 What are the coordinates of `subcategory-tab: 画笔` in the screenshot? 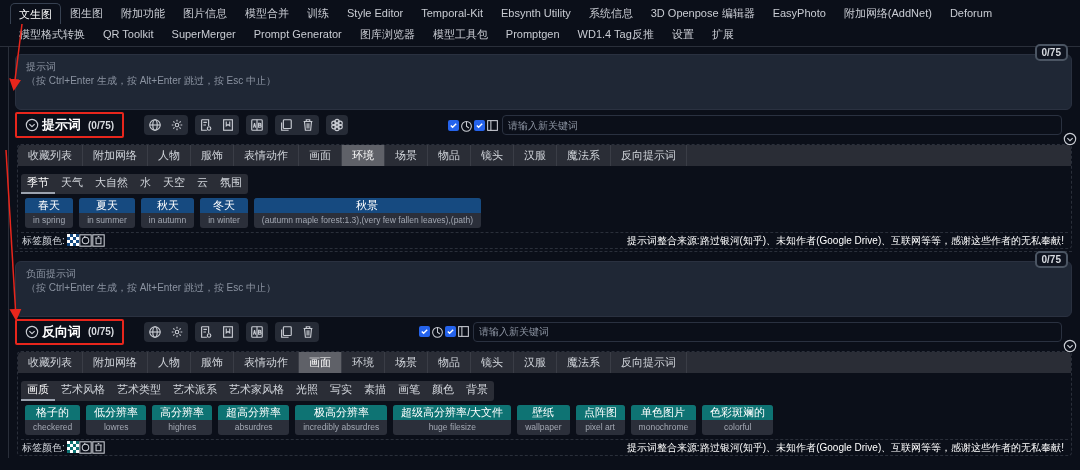 It's located at (409, 390).